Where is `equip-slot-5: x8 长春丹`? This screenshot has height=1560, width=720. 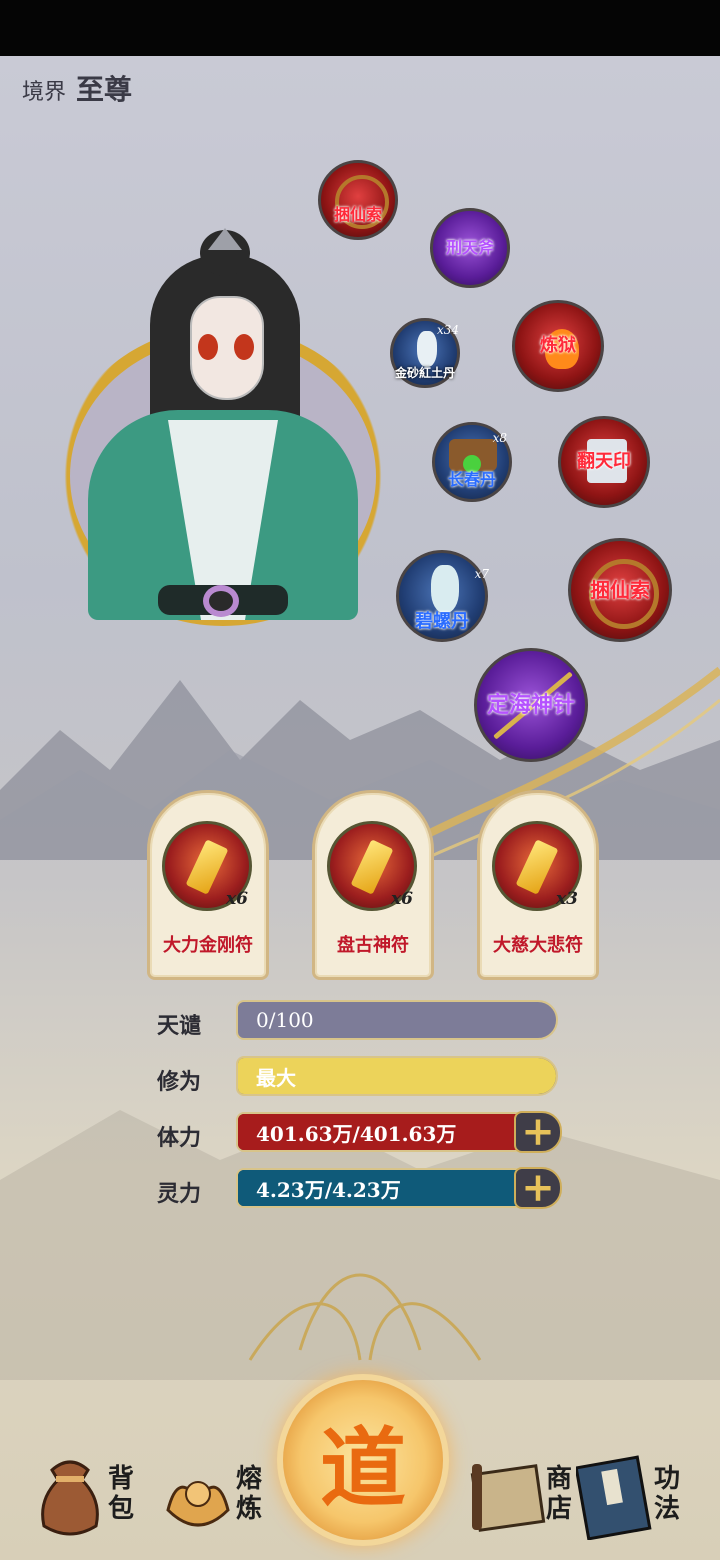 equip-slot-5: x8 长春丹 is located at coordinates (472, 462).